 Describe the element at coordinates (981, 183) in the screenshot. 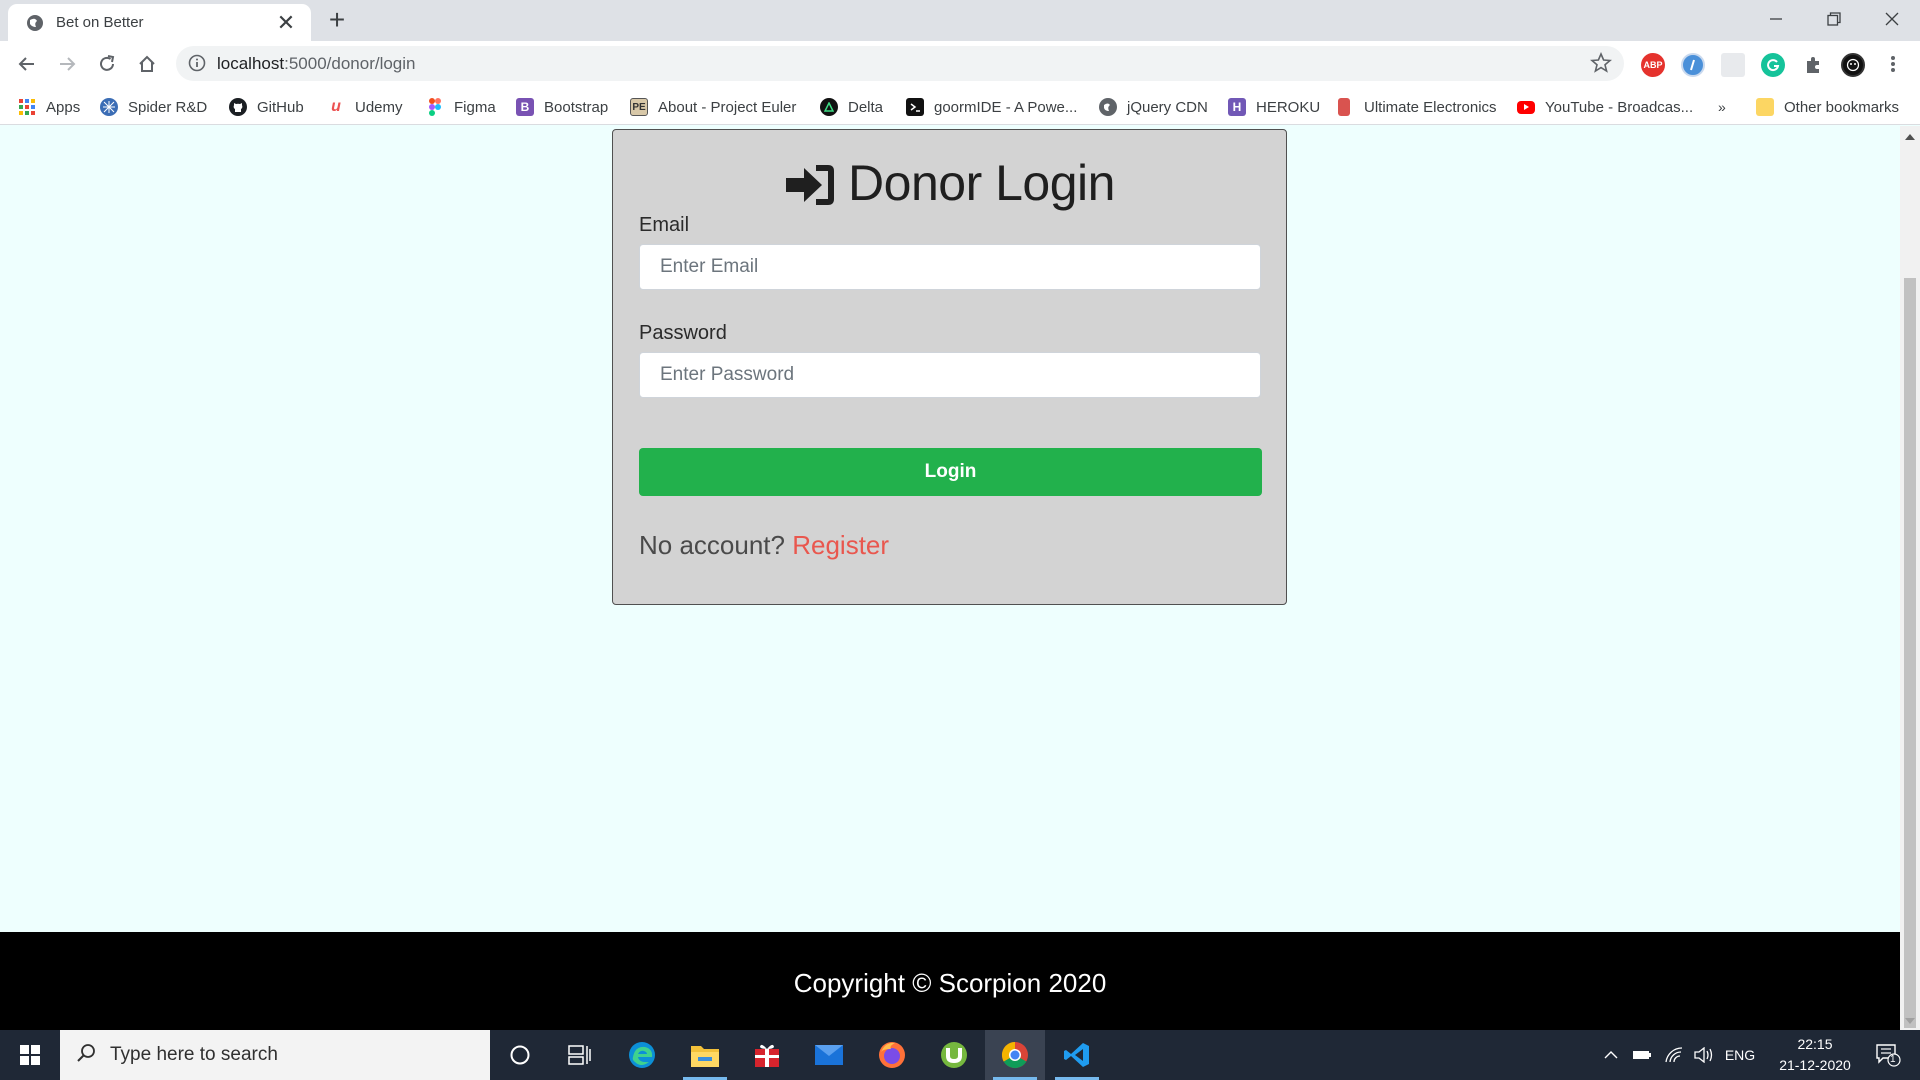

I see `page-title-text: Donor Login` at that location.